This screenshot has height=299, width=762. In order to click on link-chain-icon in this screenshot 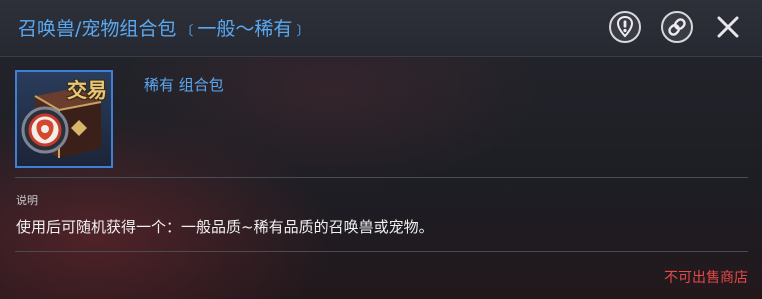, I will do `click(677, 27)`.